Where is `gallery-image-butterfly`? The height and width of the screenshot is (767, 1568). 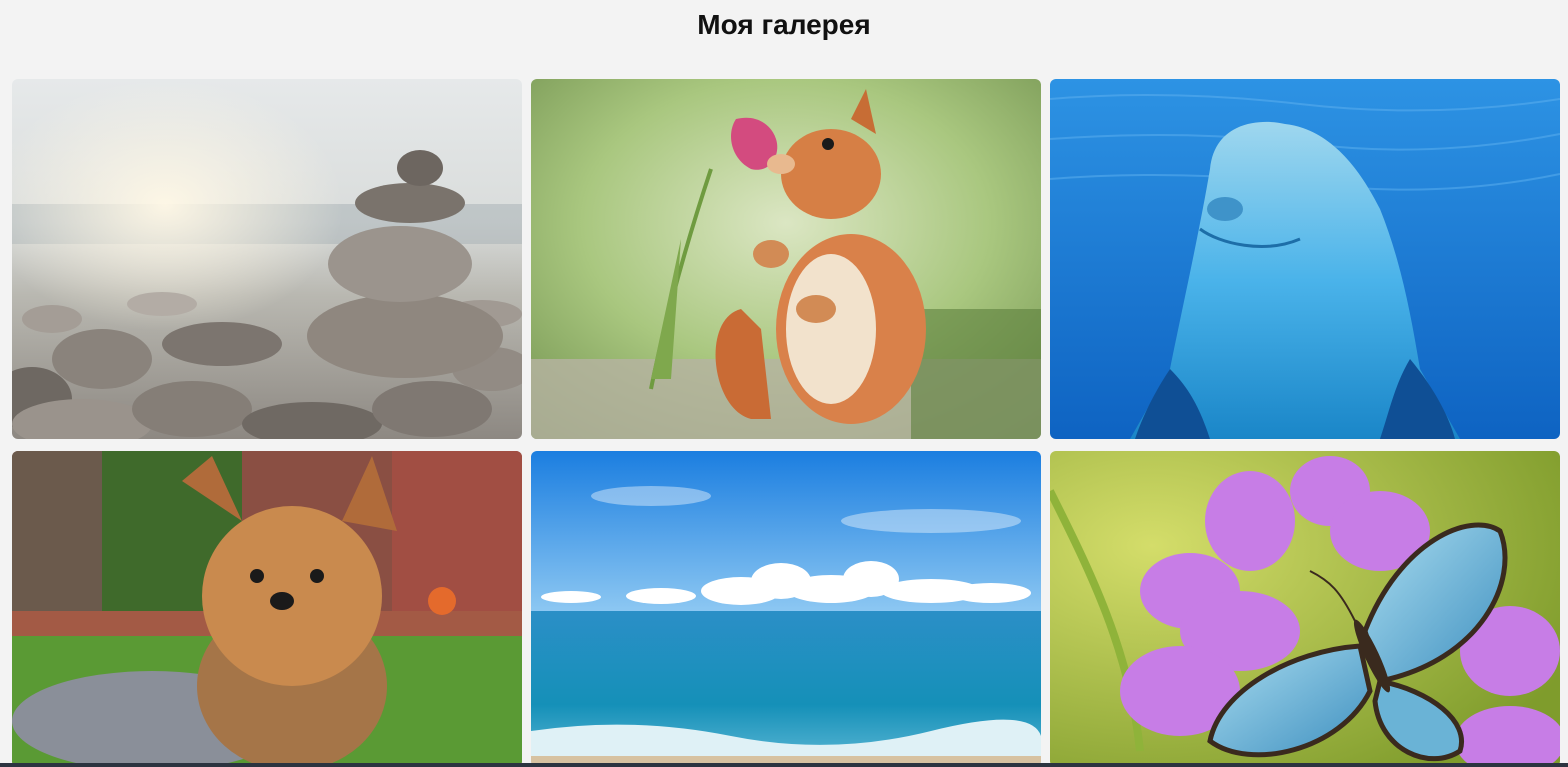 gallery-image-butterfly is located at coordinates (1305, 609).